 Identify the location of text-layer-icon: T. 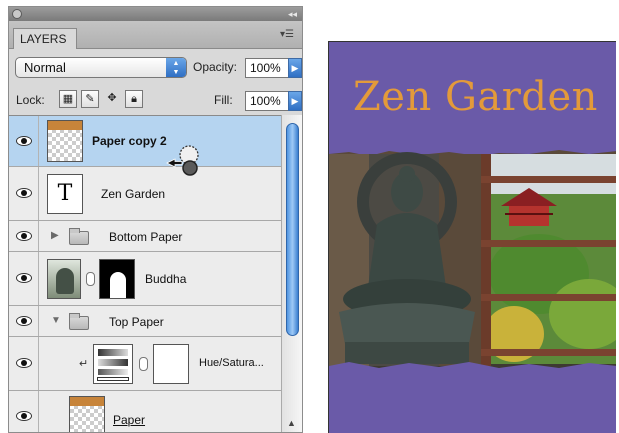
(65, 194).